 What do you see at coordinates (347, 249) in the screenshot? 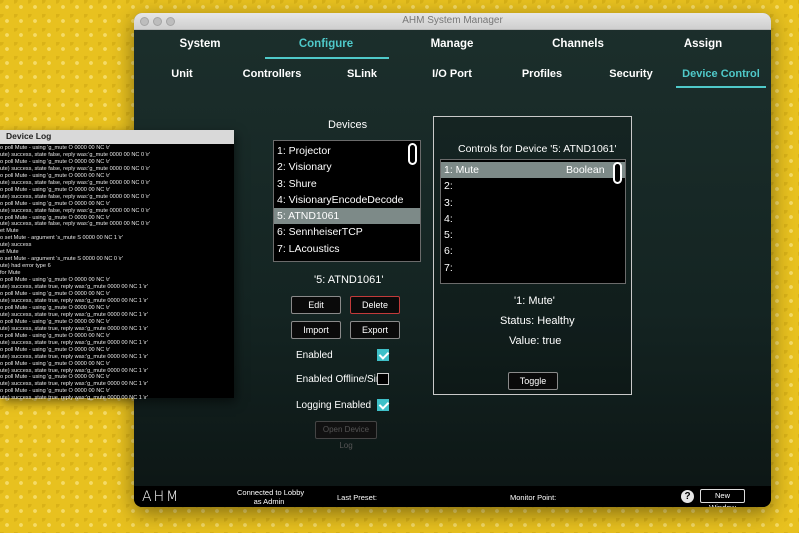
I see `list-item: 7: LAcoustics` at bounding box center [347, 249].